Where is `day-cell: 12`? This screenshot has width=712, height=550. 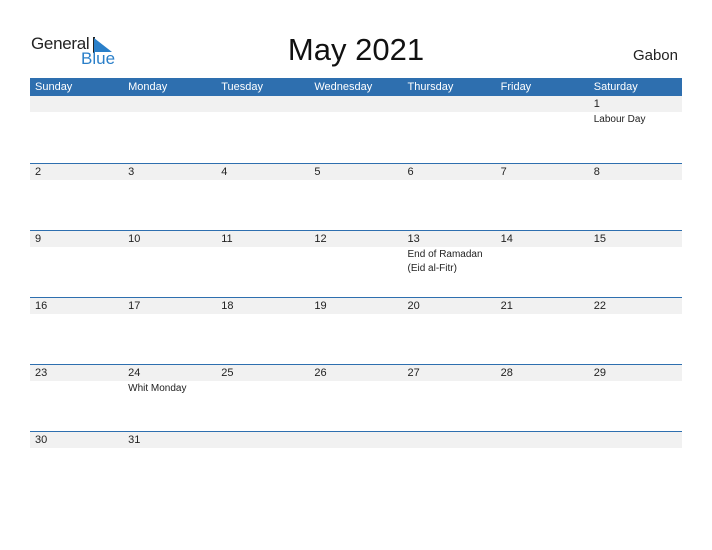
day-cell: 12 is located at coordinates (355, 264).